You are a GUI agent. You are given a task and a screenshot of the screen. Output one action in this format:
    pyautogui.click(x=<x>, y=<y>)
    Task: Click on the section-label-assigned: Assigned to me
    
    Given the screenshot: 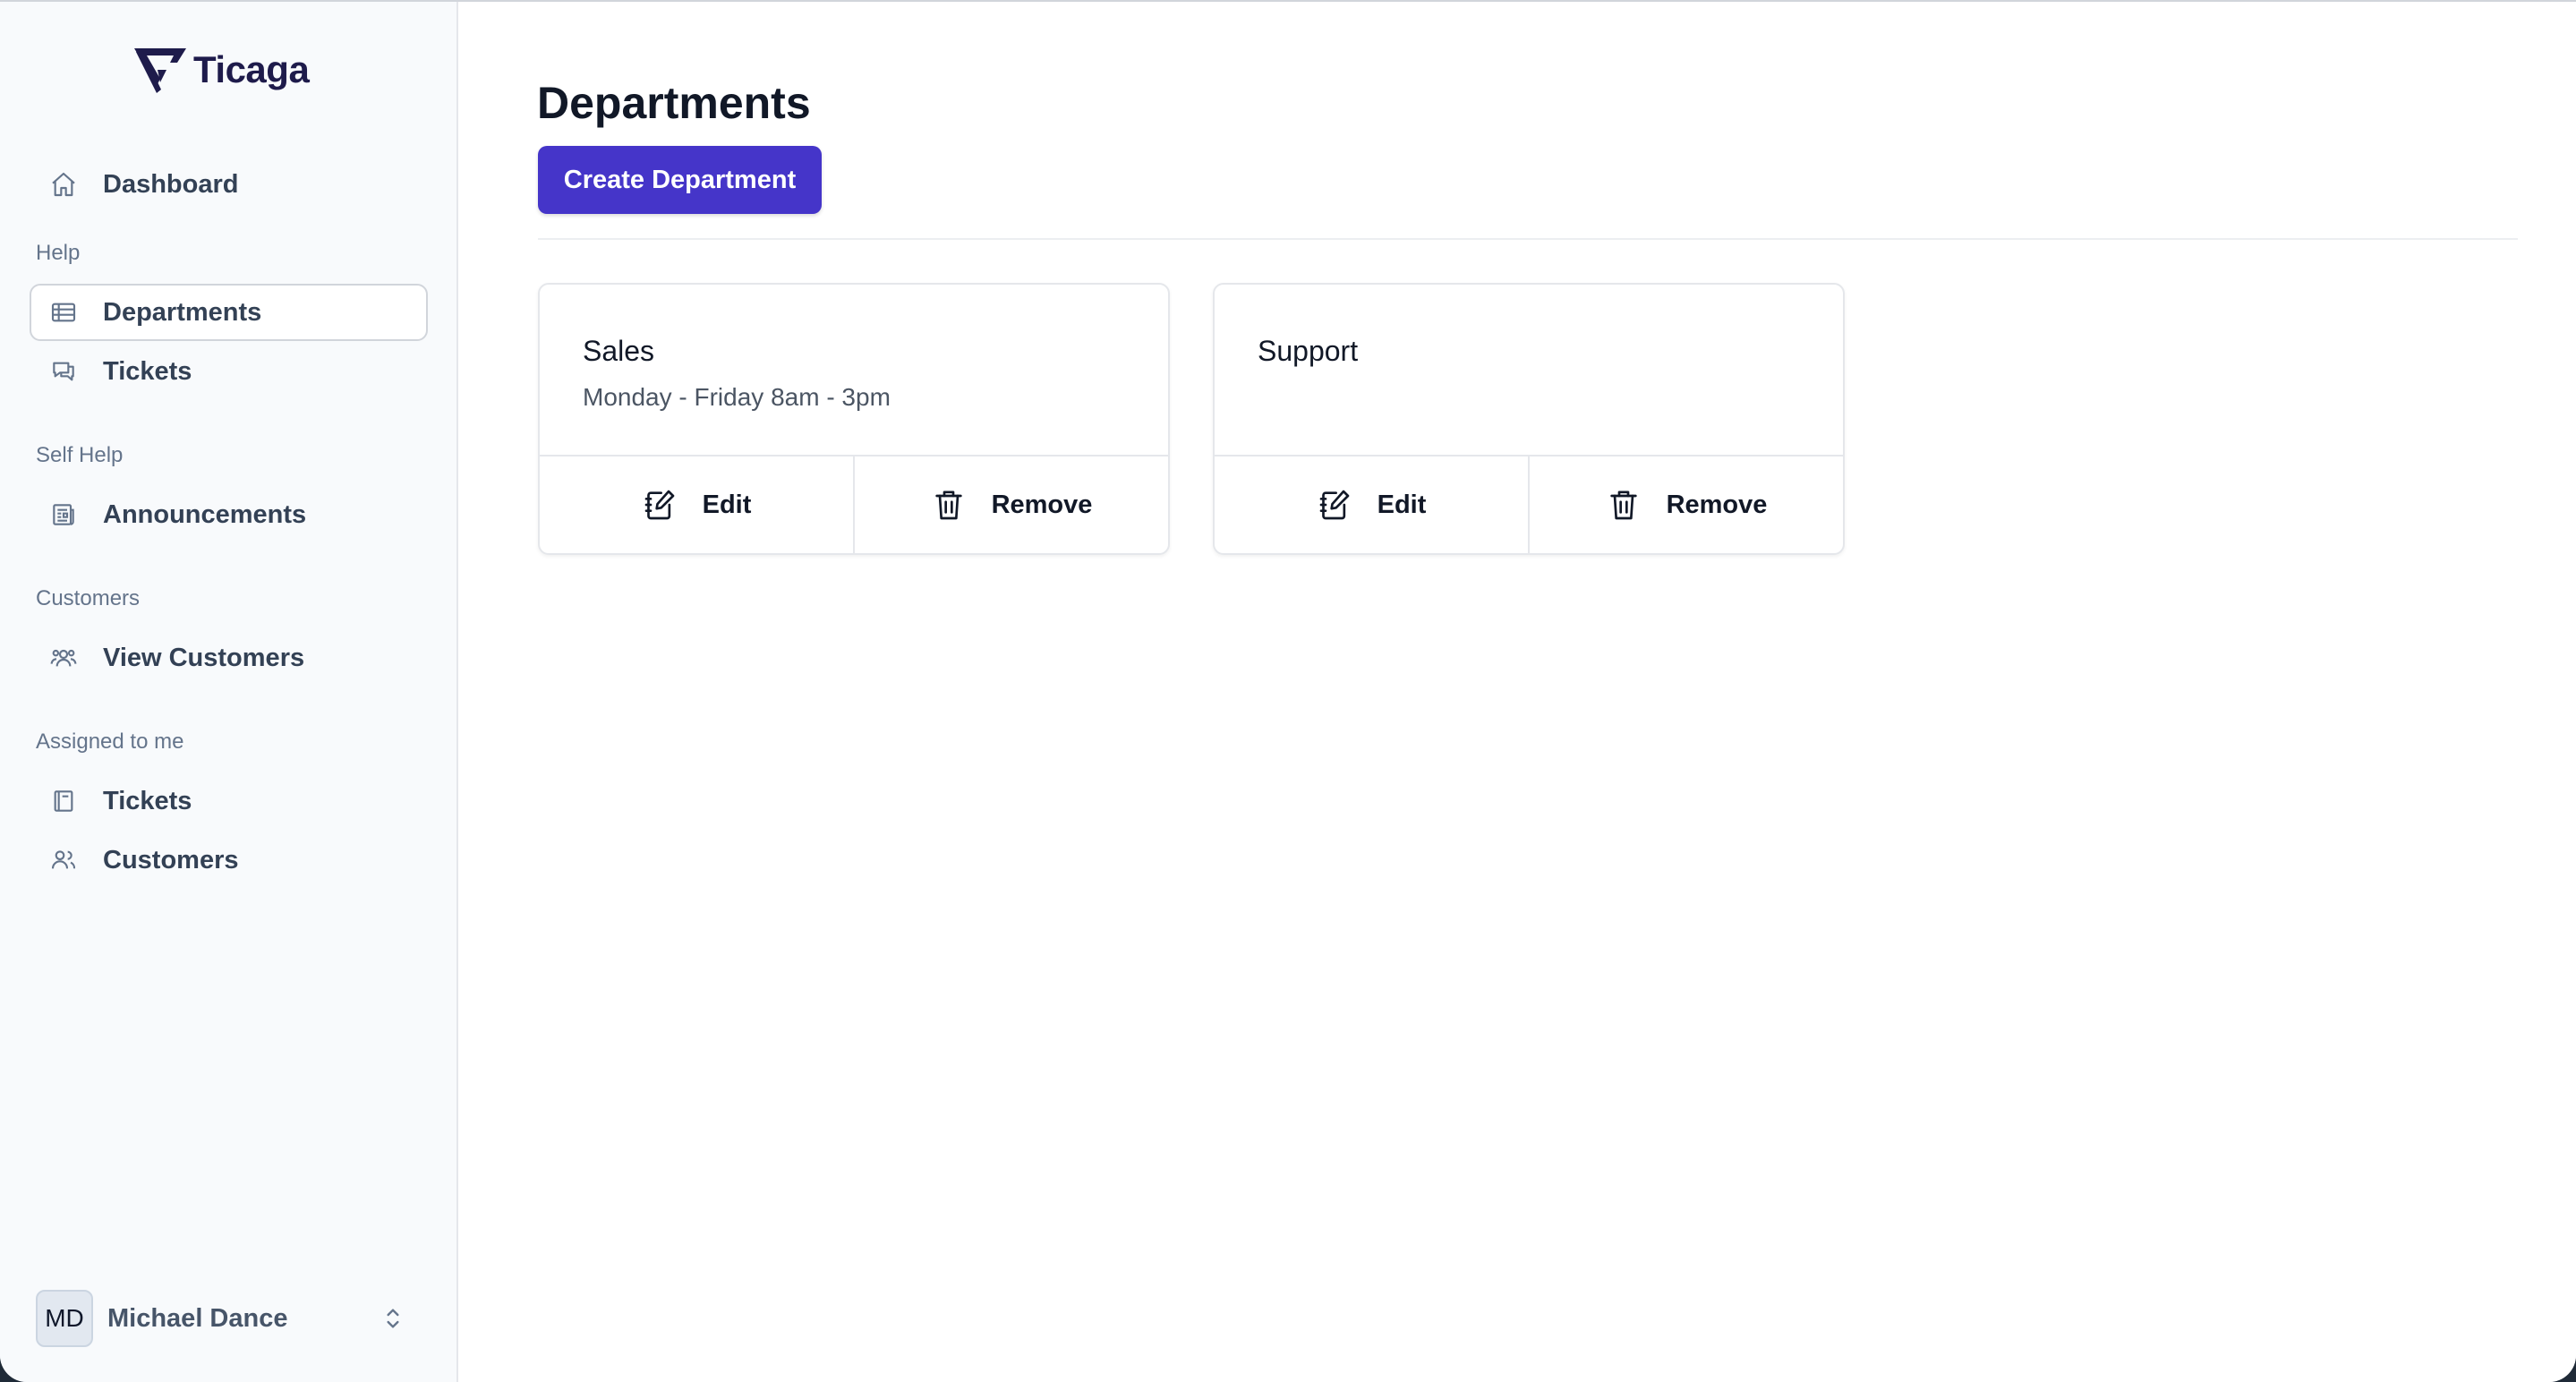 What is the action you would take?
    pyautogui.click(x=110, y=741)
    